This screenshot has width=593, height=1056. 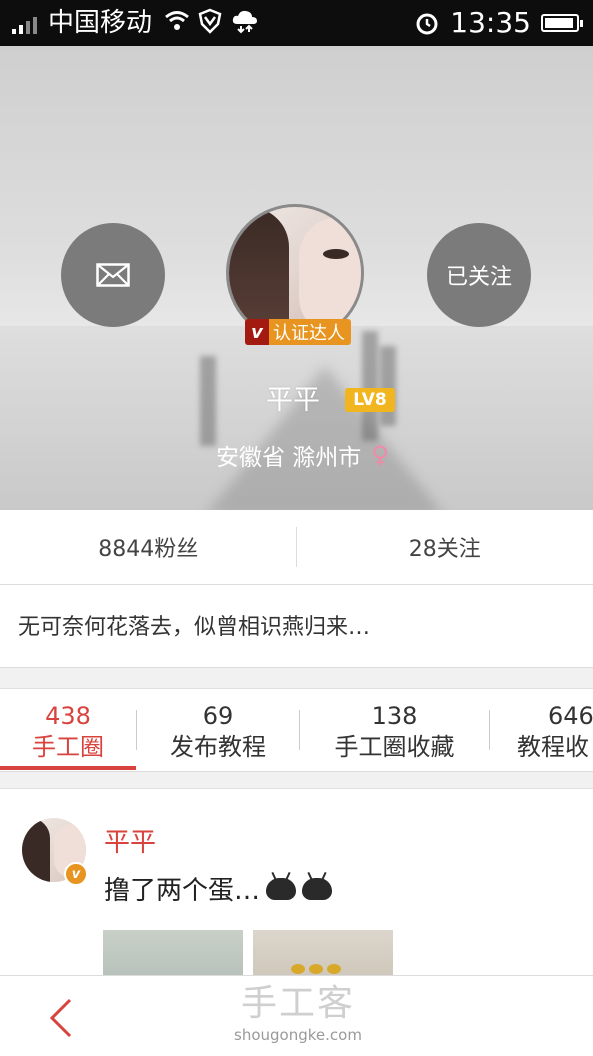 What do you see at coordinates (427, 23) in the screenshot?
I see `alarm-icon` at bounding box center [427, 23].